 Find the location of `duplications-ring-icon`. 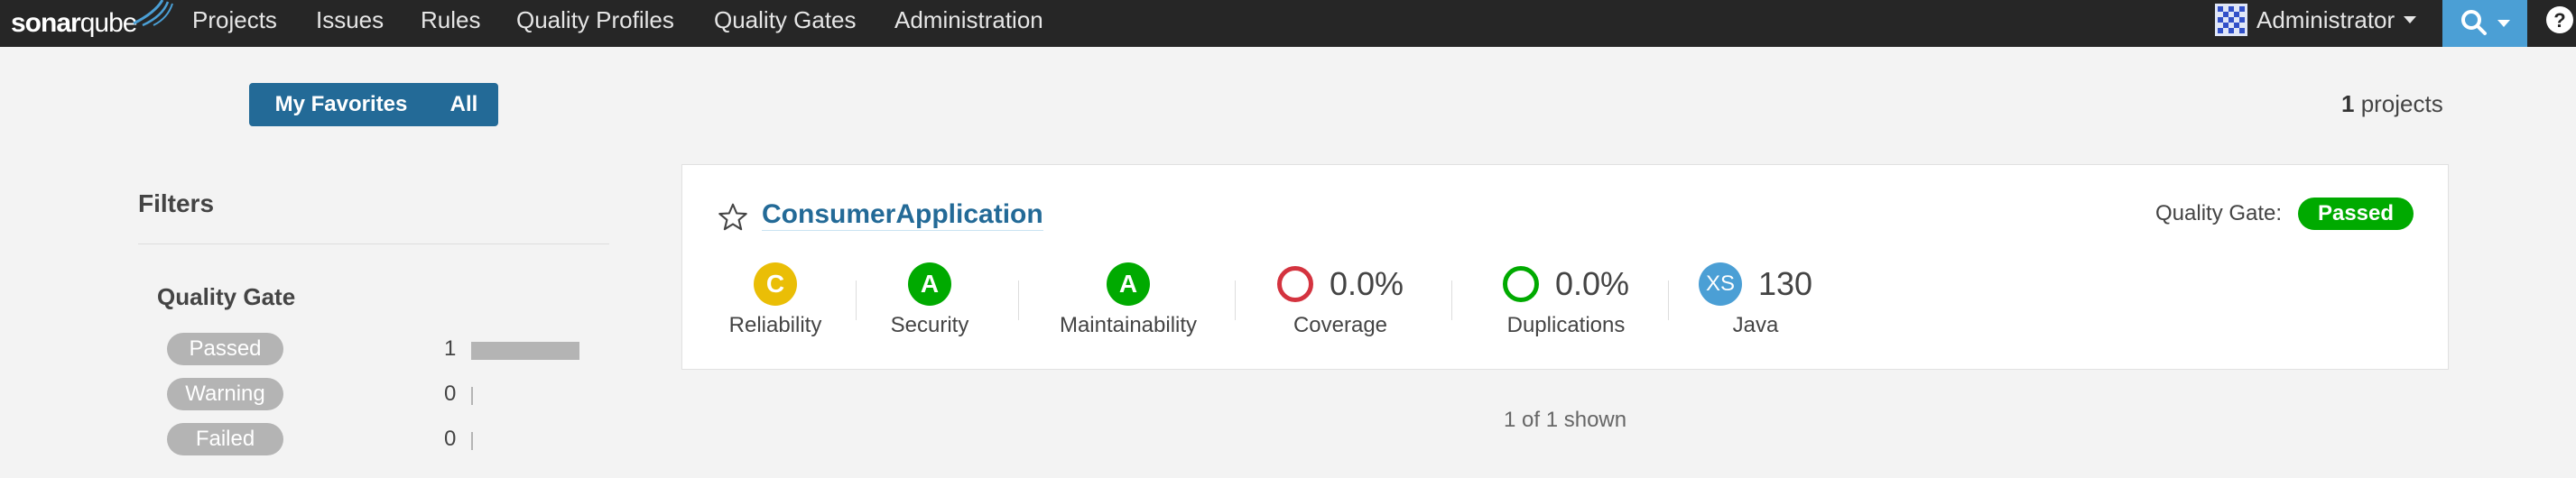

duplications-ring-icon is located at coordinates (1520, 284).